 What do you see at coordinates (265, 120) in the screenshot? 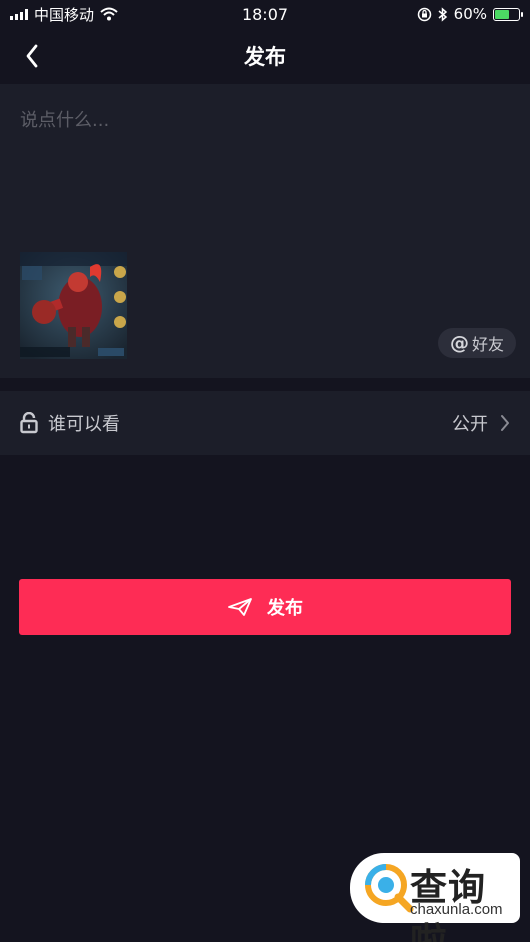
I see `caption-input` at bounding box center [265, 120].